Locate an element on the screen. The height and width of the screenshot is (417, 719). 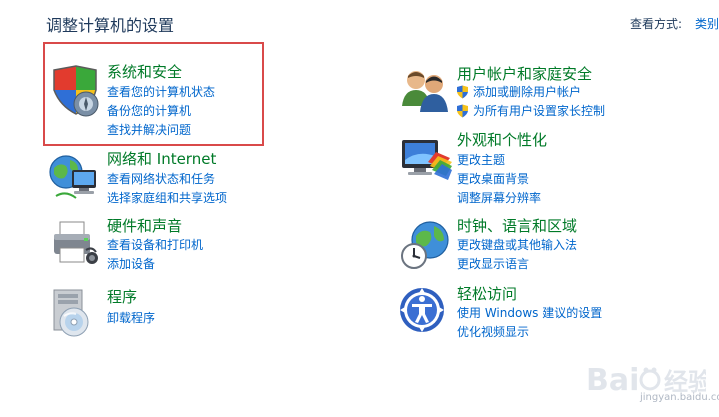
link-network-status: 查看网络状态和任务 is located at coordinates (161, 179).